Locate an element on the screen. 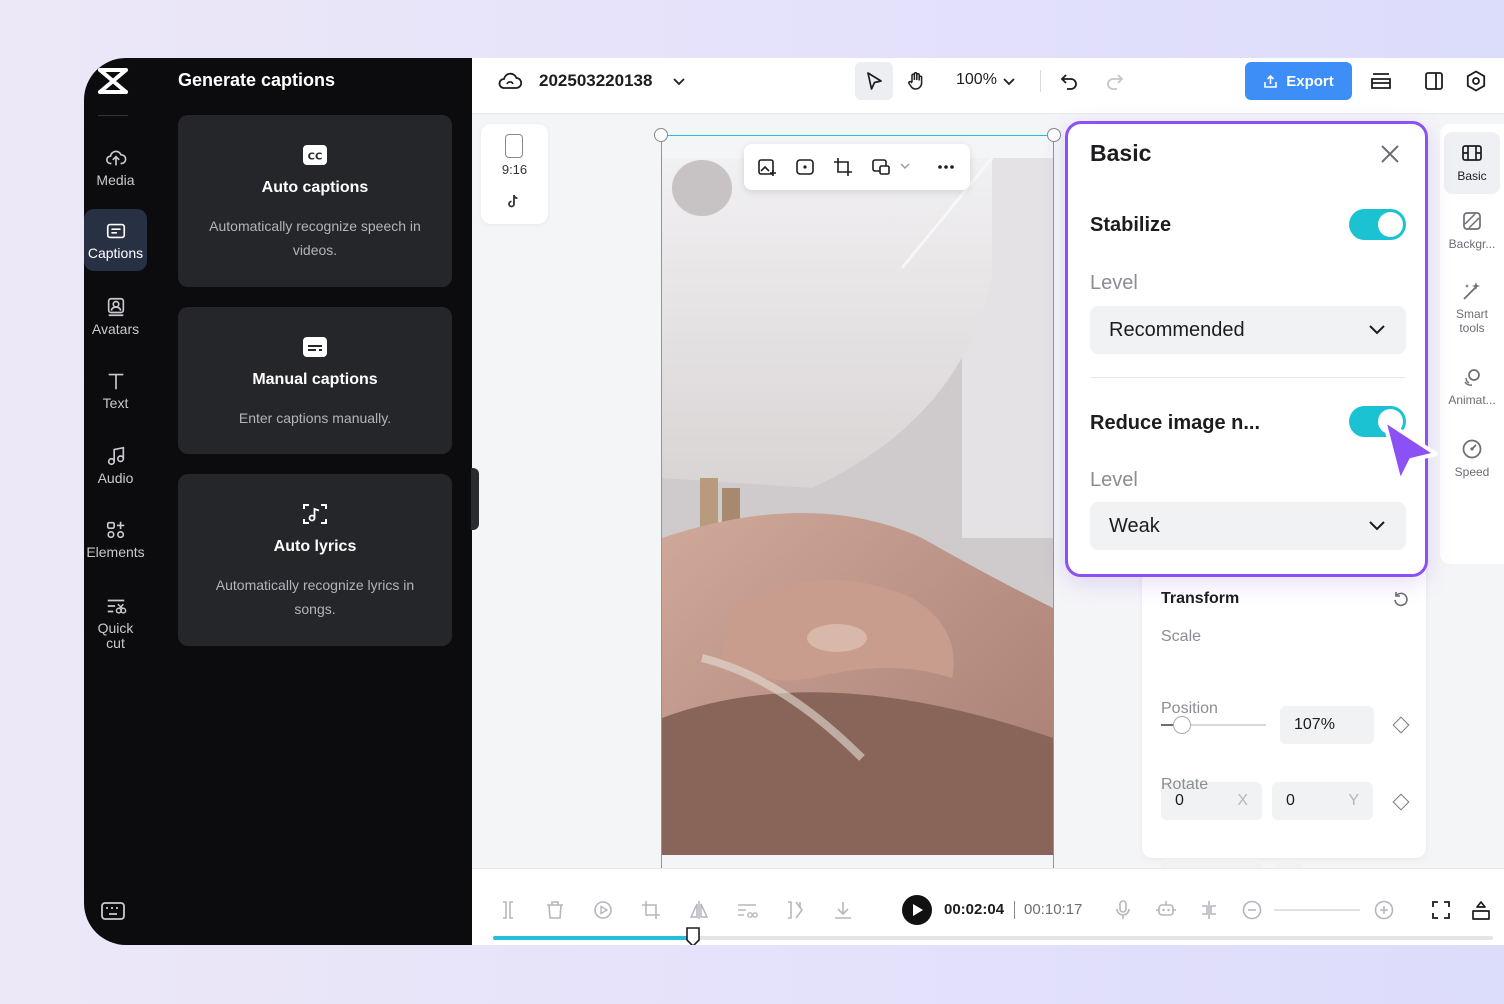 The width and height of the screenshot is (1504, 1004). fullscreen-icon is located at coordinates (1441, 910).